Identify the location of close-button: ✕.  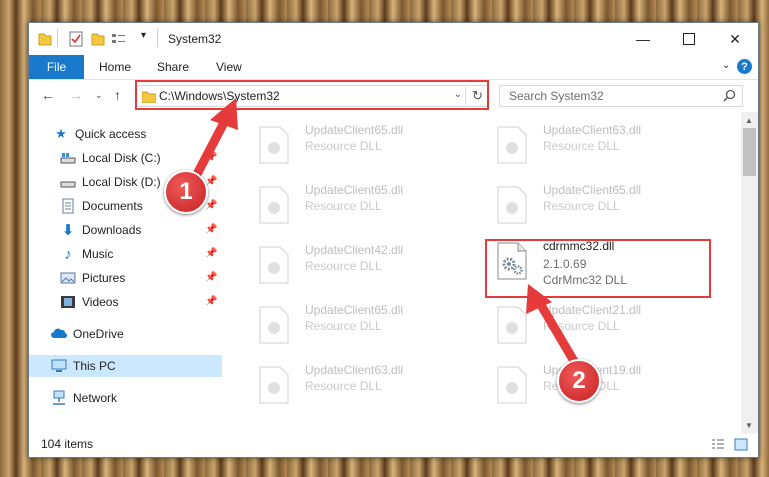
(735, 39).